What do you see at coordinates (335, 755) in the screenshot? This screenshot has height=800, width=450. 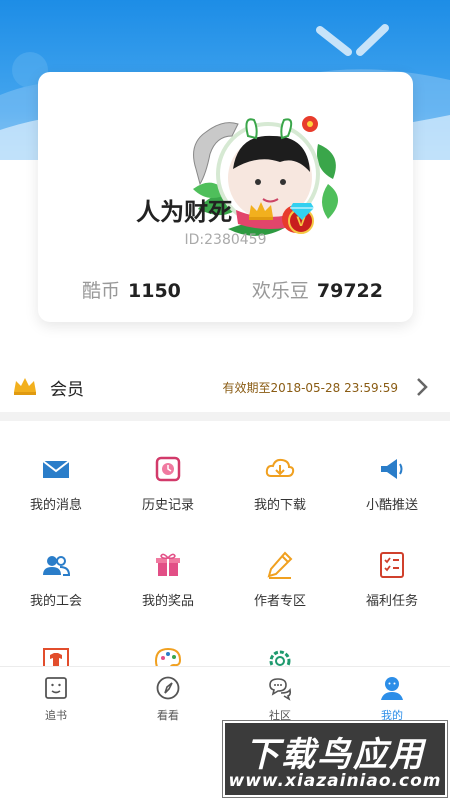 I see `watermark-title: 下载鸟应用` at bounding box center [335, 755].